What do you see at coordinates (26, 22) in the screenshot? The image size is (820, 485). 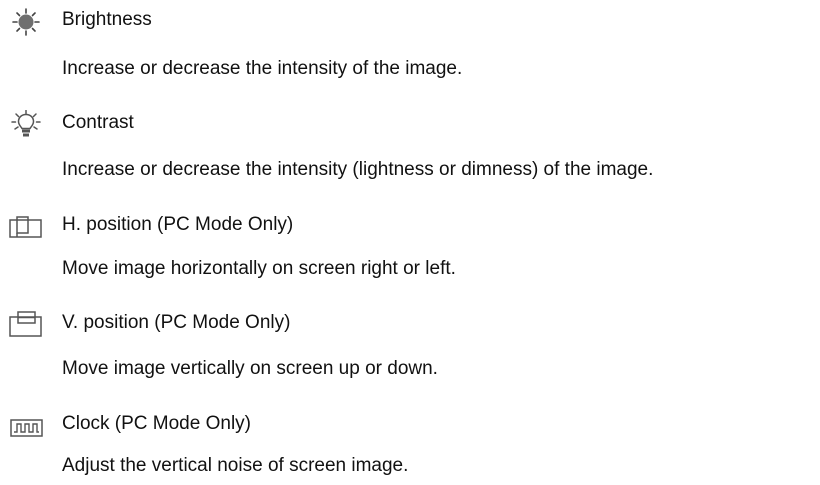 I see `brightness-sun-icon` at bounding box center [26, 22].